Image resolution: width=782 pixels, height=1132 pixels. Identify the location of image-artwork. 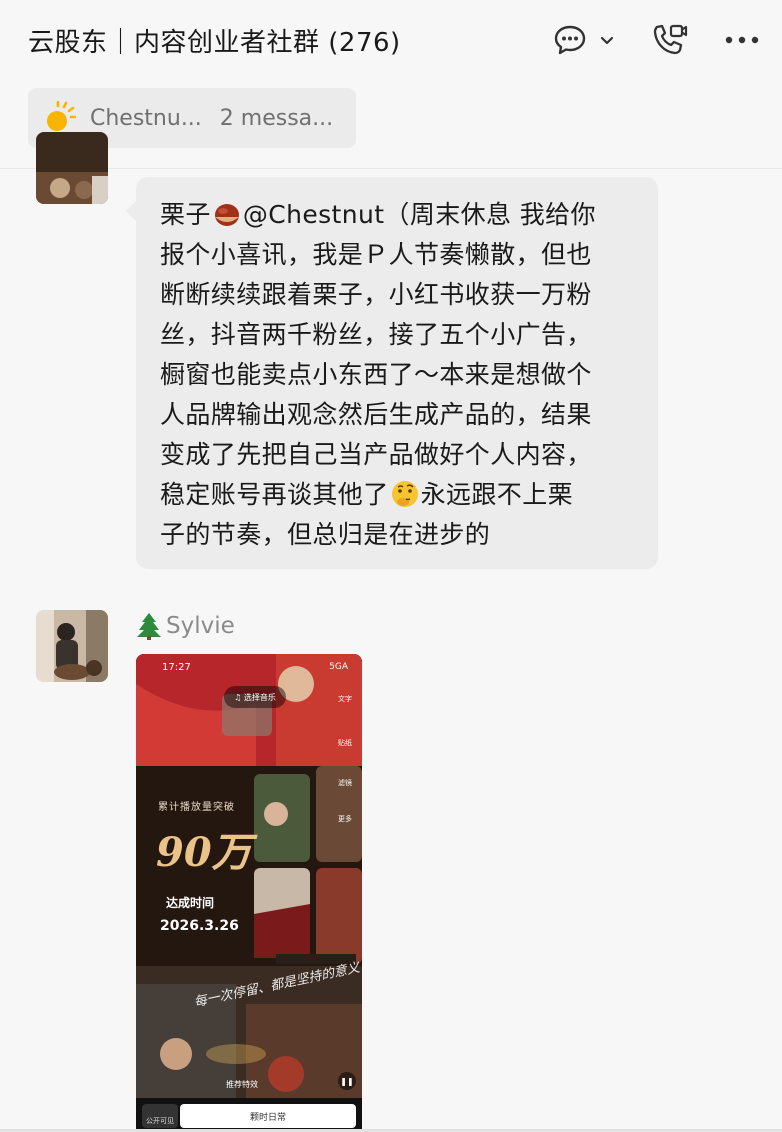
(249, 893).